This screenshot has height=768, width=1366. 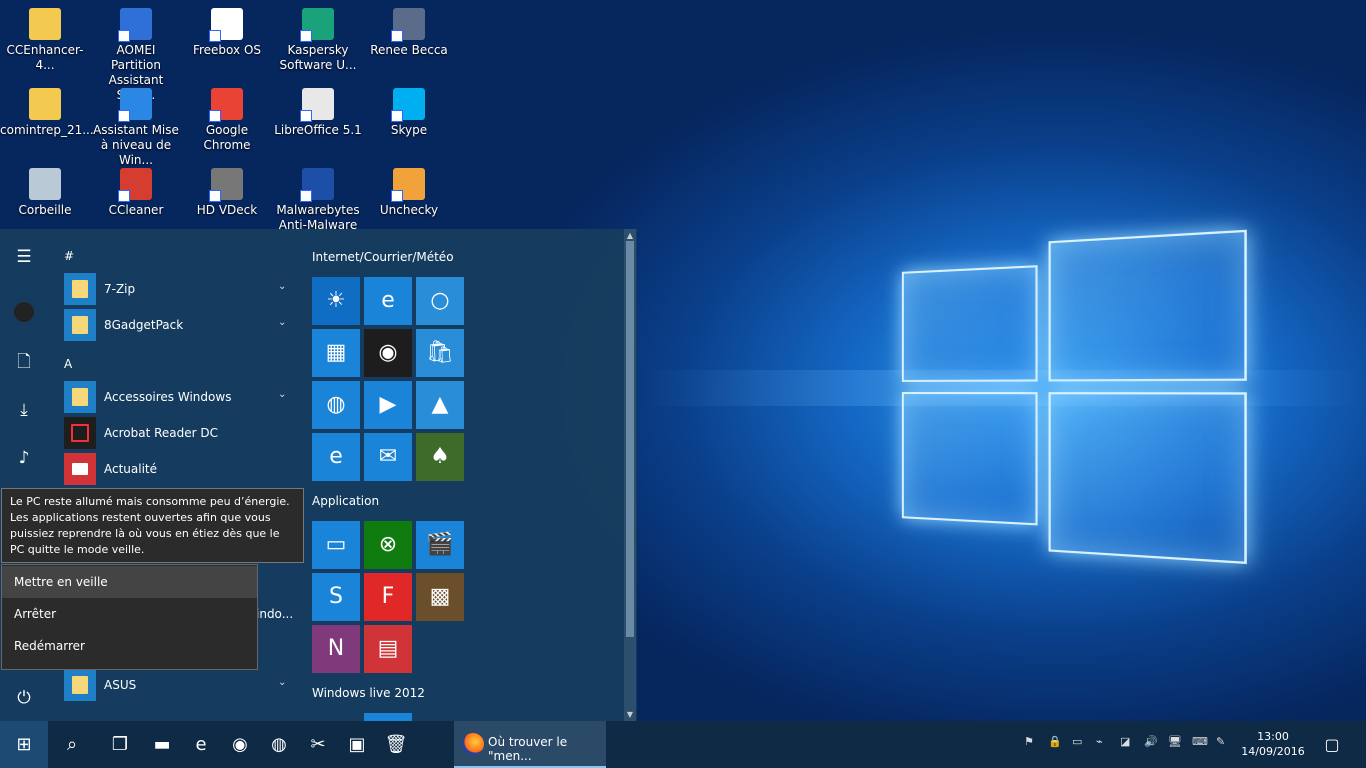 What do you see at coordinates (336, 353) in the screenshot?
I see `calendar-icon: ▦` at bounding box center [336, 353].